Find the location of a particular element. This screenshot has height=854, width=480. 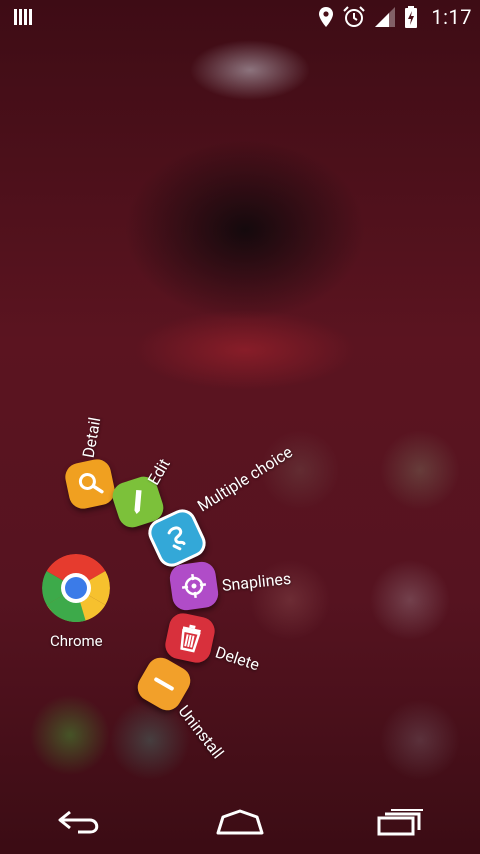

detail-tile is located at coordinates (90, 484).